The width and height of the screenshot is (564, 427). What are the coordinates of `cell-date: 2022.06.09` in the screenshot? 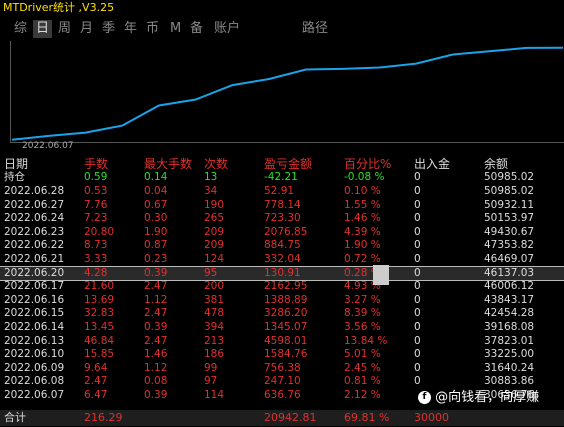 It's located at (34, 367).